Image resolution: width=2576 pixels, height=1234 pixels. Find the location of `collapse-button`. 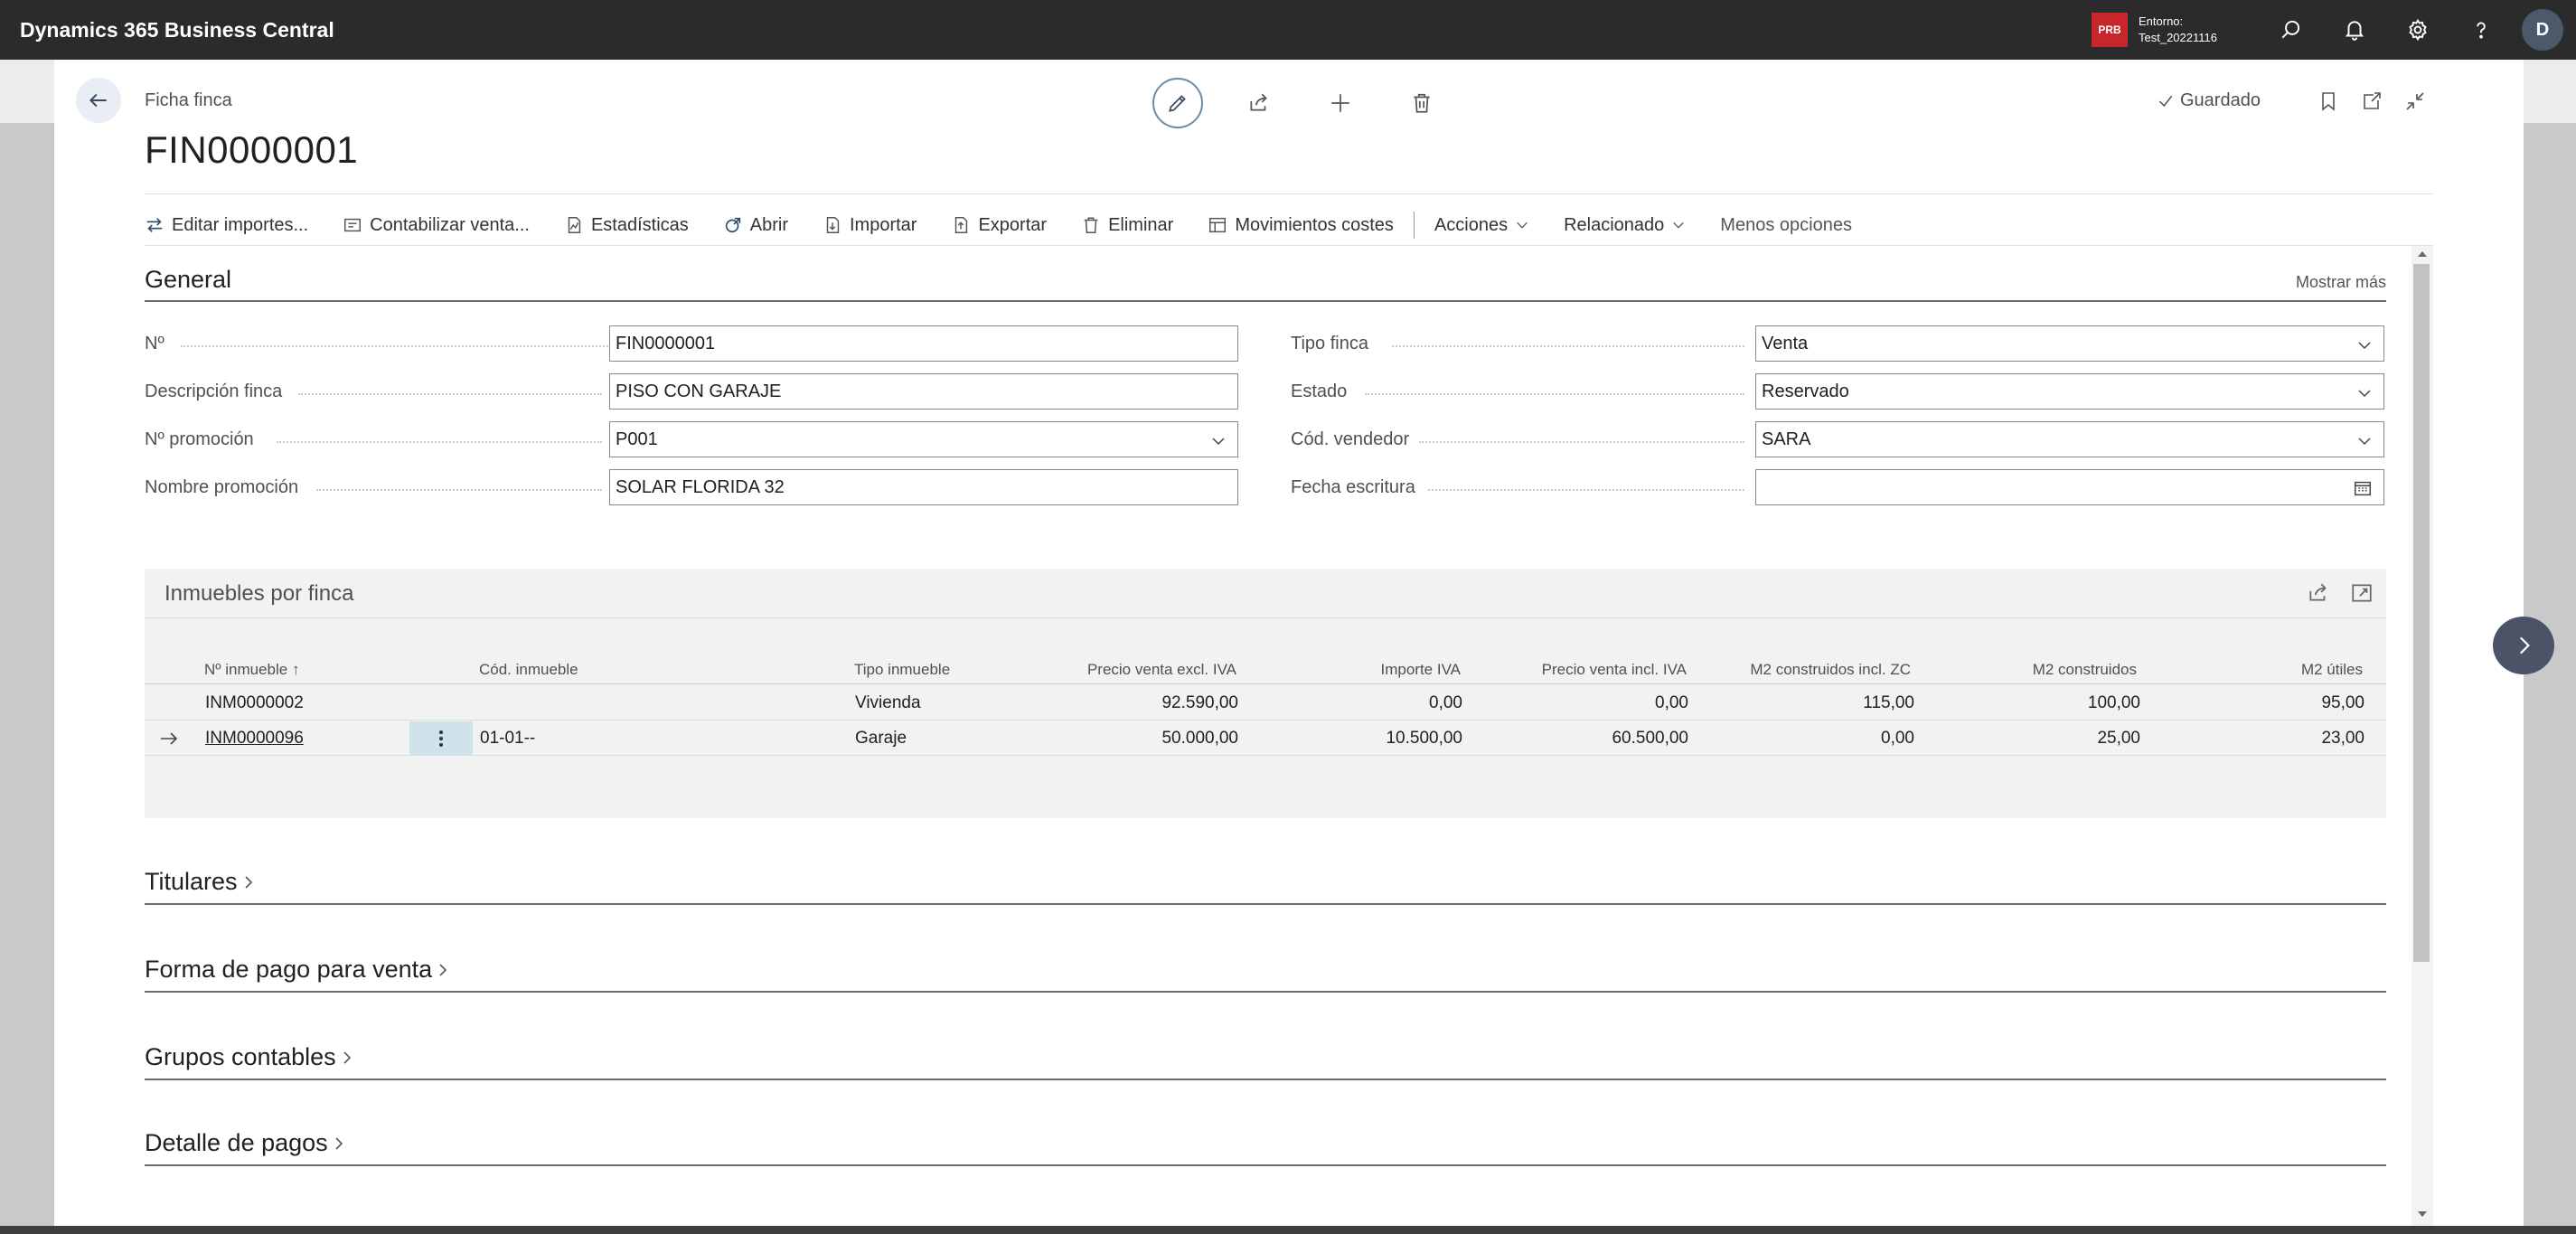

collapse-button is located at coordinates (2415, 101).